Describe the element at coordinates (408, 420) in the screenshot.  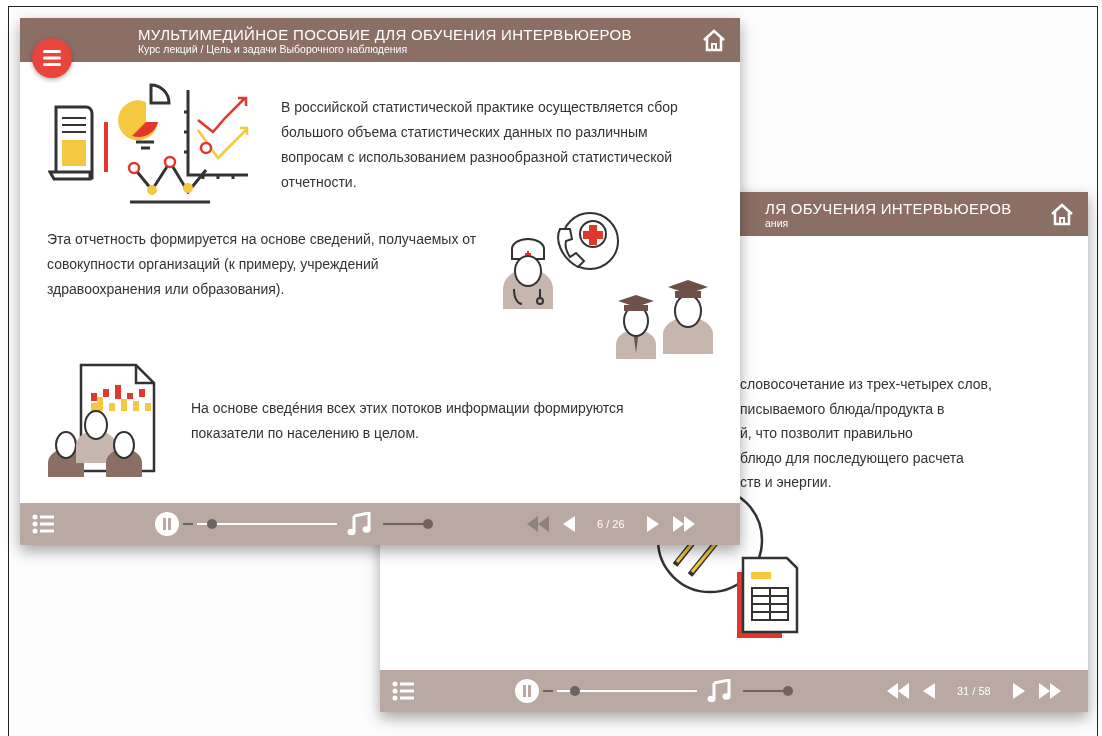
I see `paragraph: На основе сведéния всех этих потоков информации формируются показатели по населению в целом.` at that location.